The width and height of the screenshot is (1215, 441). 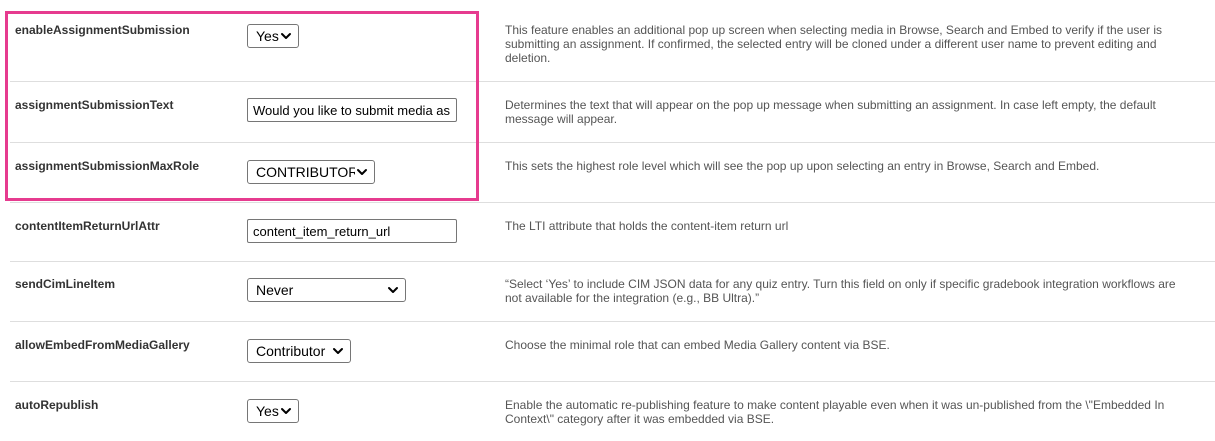 I want to click on select-value: CONTRIBUTOR, so click(x=305, y=172).